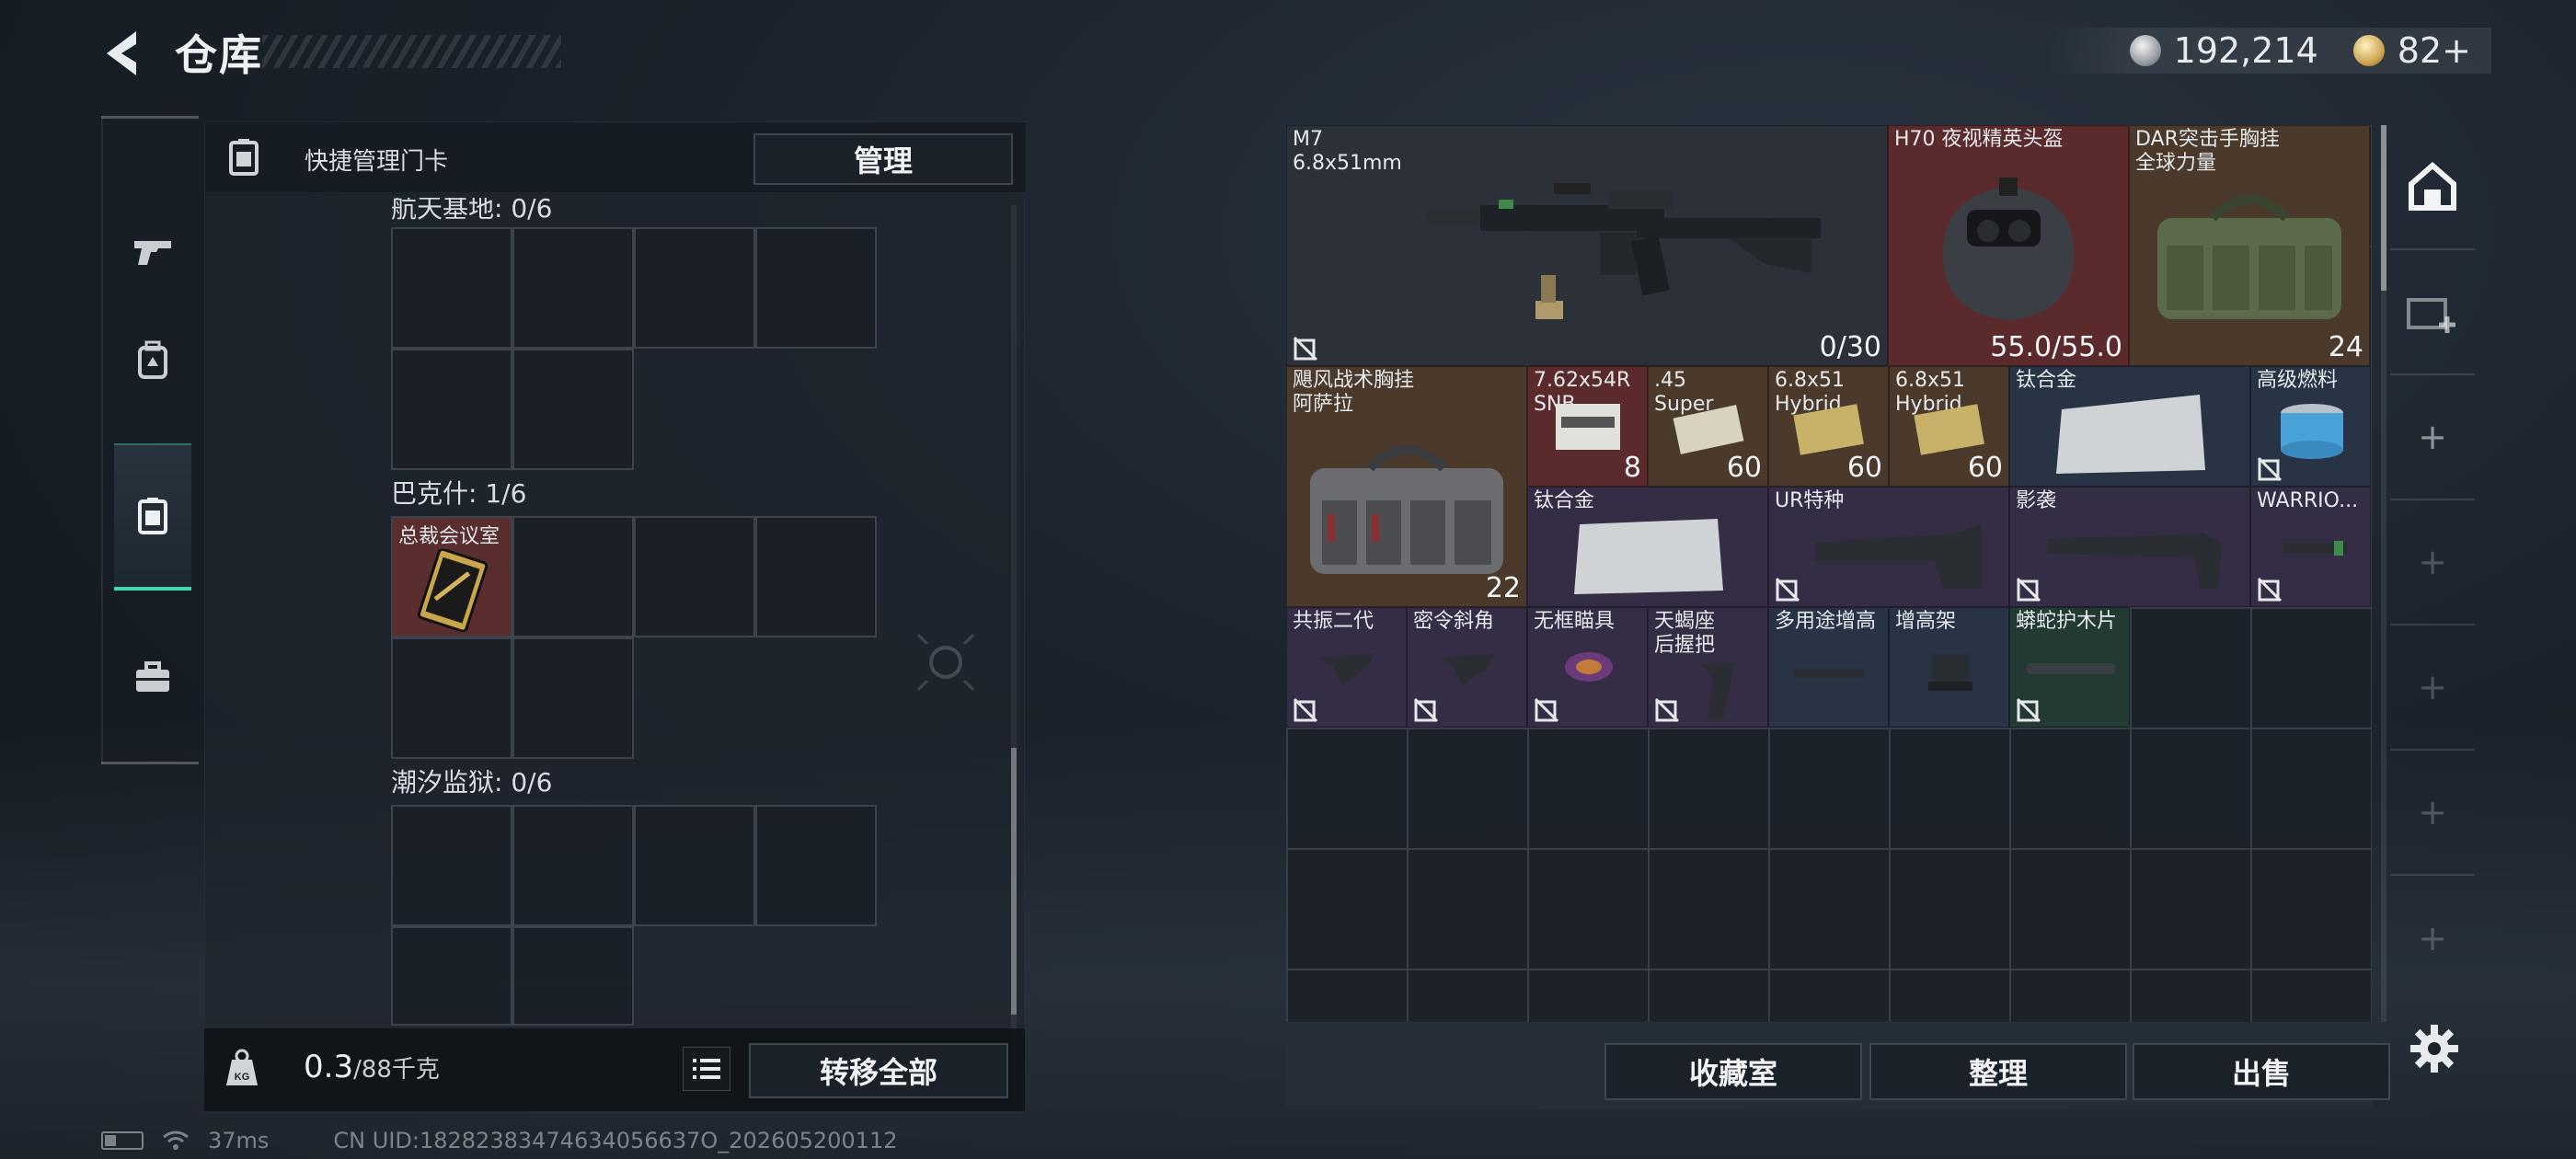 The height and width of the screenshot is (1159, 2576). What do you see at coordinates (1828, 667) in the screenshot?
I see `item-multi-riser: 多用途增高` at bounding box center [1828, 667].